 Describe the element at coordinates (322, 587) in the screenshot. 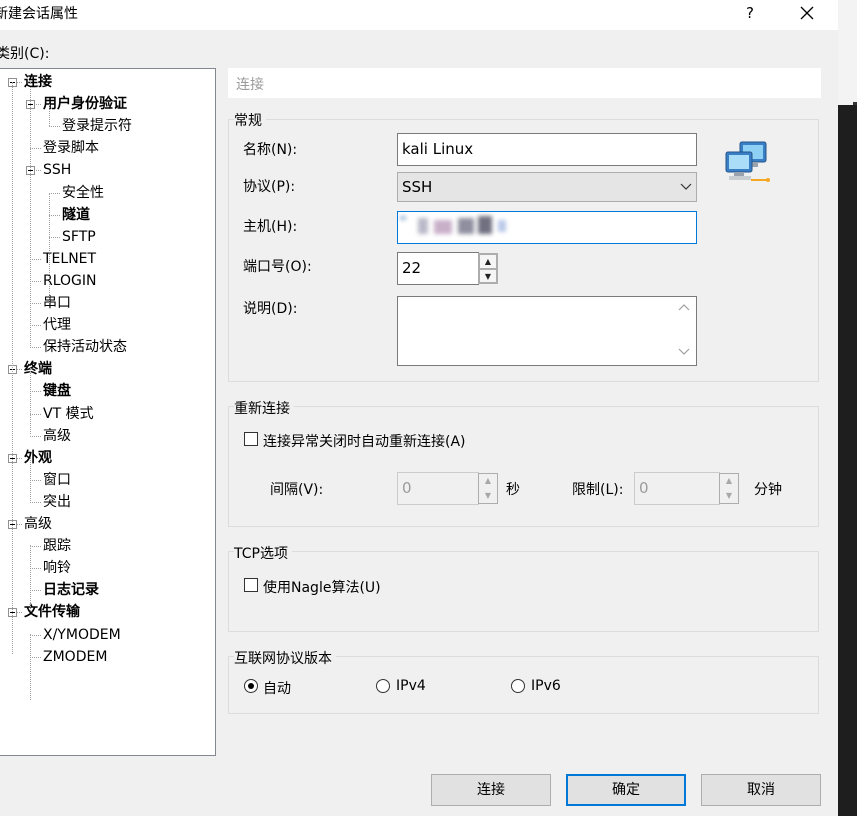

I see `nagle-checkbox-label: 使用Nagle算法(U)` at that location.